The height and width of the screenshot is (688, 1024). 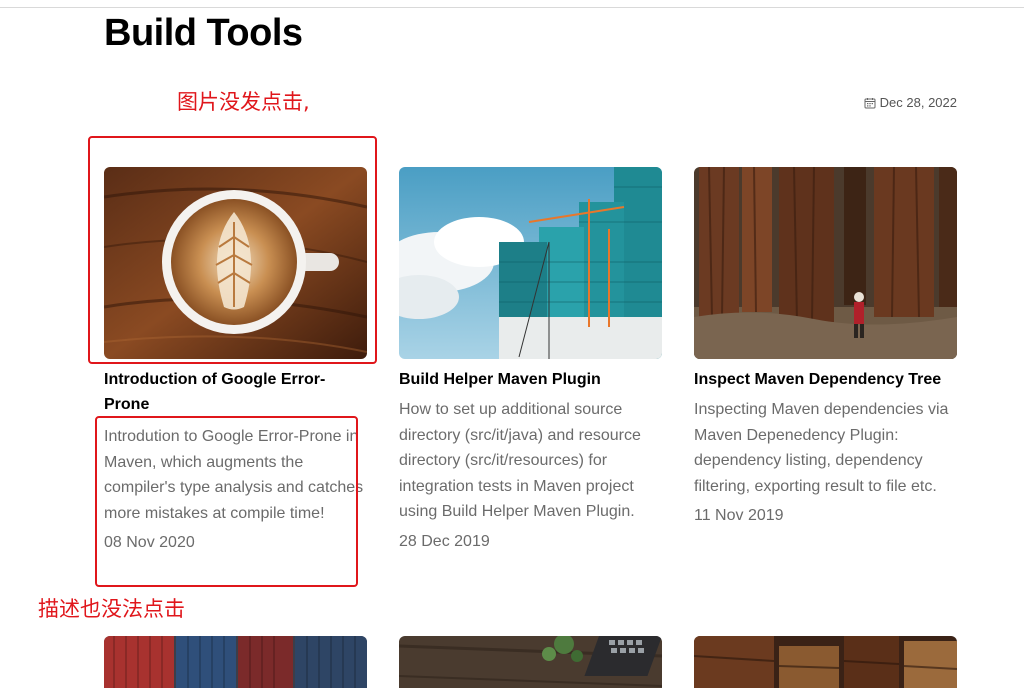 What do you see at coordinates (243, 102) in the screenshot?
I see `annotation-image-note: 图片没发点击,` at bounding box center [243, 102].